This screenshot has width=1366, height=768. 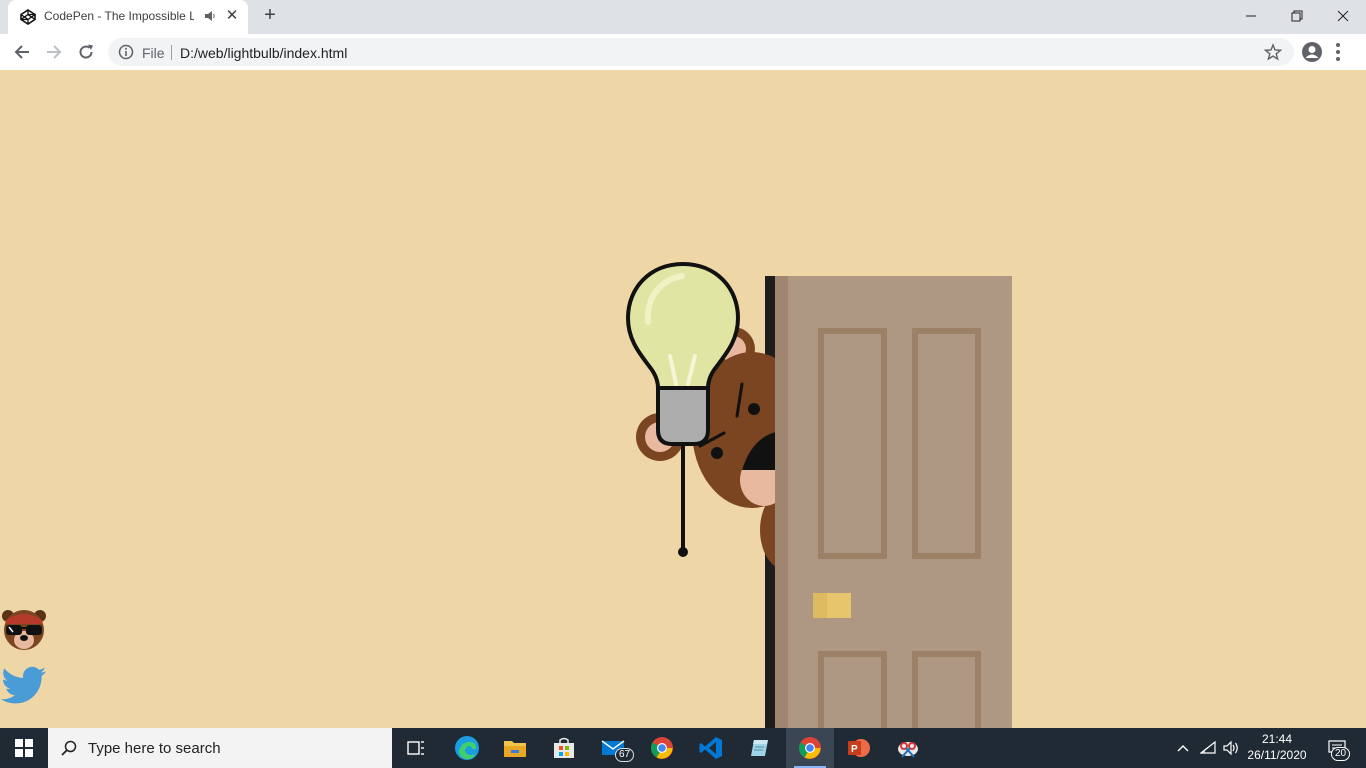 I want to click on address-bar: File D:/web/lightbulb/index.html, so click(x=701, y=52).